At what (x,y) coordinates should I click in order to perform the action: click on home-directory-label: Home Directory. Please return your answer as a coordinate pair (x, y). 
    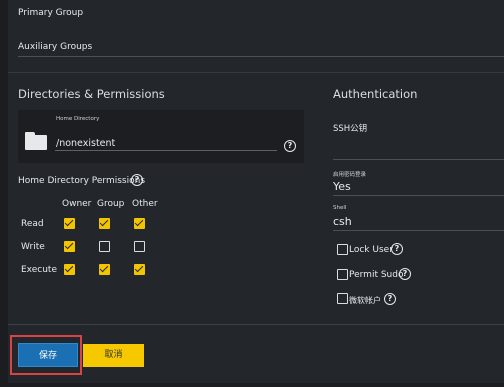
    Looking at the image, I should click on (78, 119).